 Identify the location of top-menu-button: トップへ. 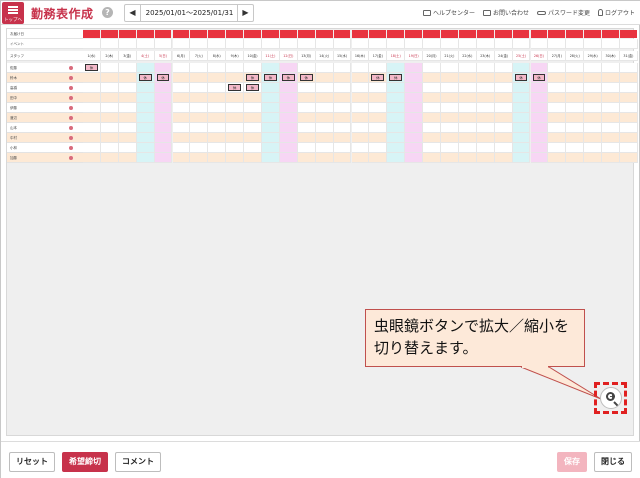
(13, 13).